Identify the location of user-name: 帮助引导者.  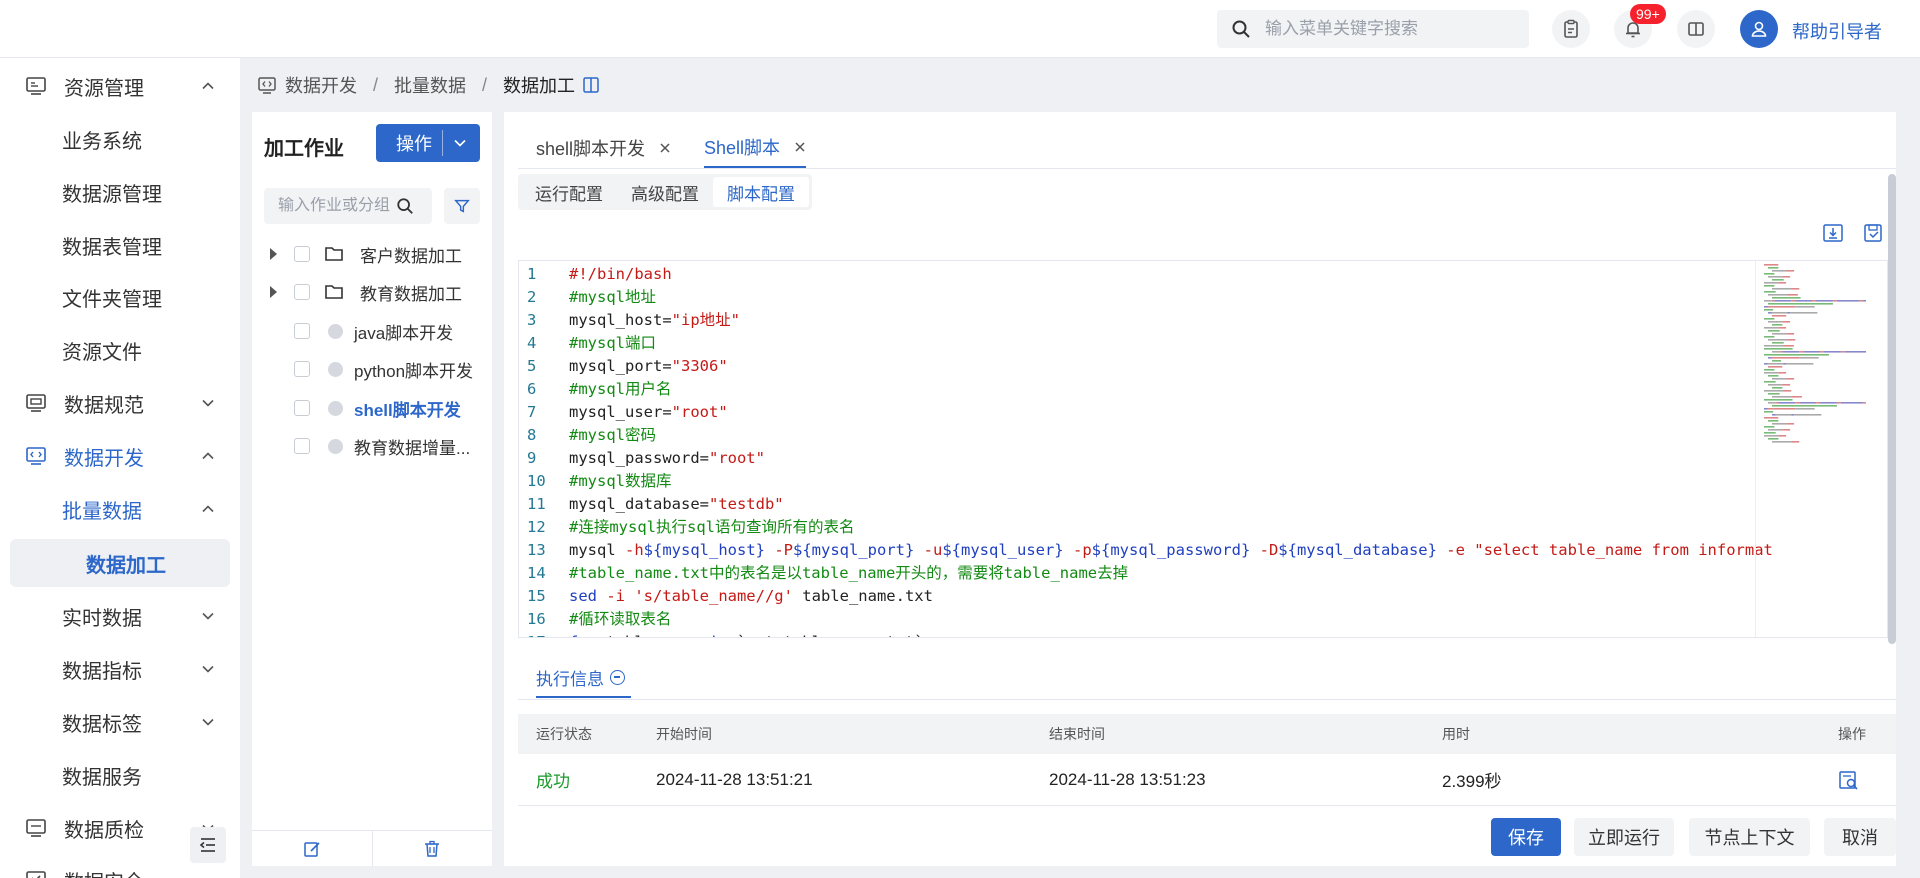
(1837, 31).